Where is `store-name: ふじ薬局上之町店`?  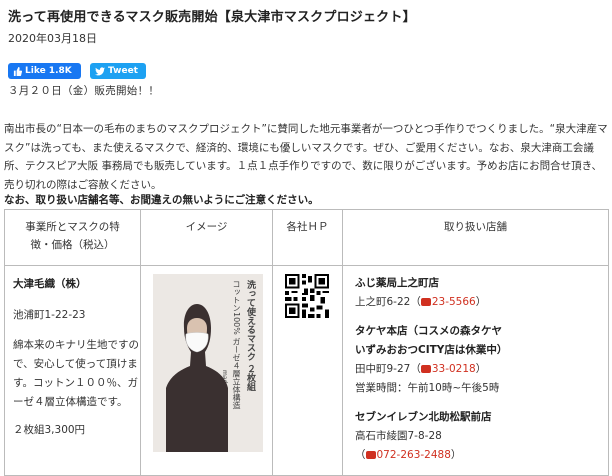
store-name: ふじ薬局上之町店 is located at coordinates (481, 283).